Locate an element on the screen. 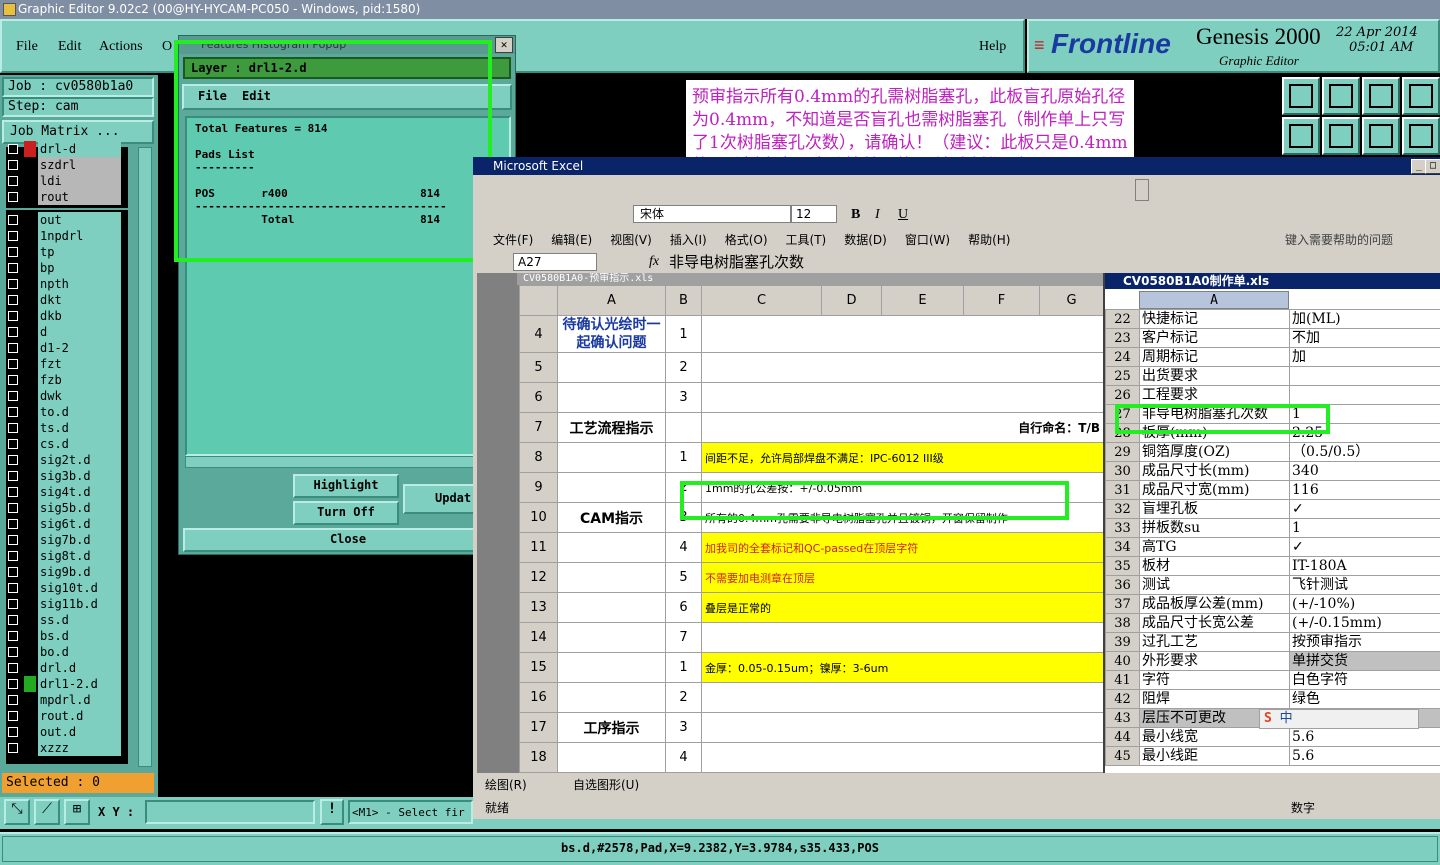  excel-menu-item: 插入(I) is located at coordinates (688, 240).